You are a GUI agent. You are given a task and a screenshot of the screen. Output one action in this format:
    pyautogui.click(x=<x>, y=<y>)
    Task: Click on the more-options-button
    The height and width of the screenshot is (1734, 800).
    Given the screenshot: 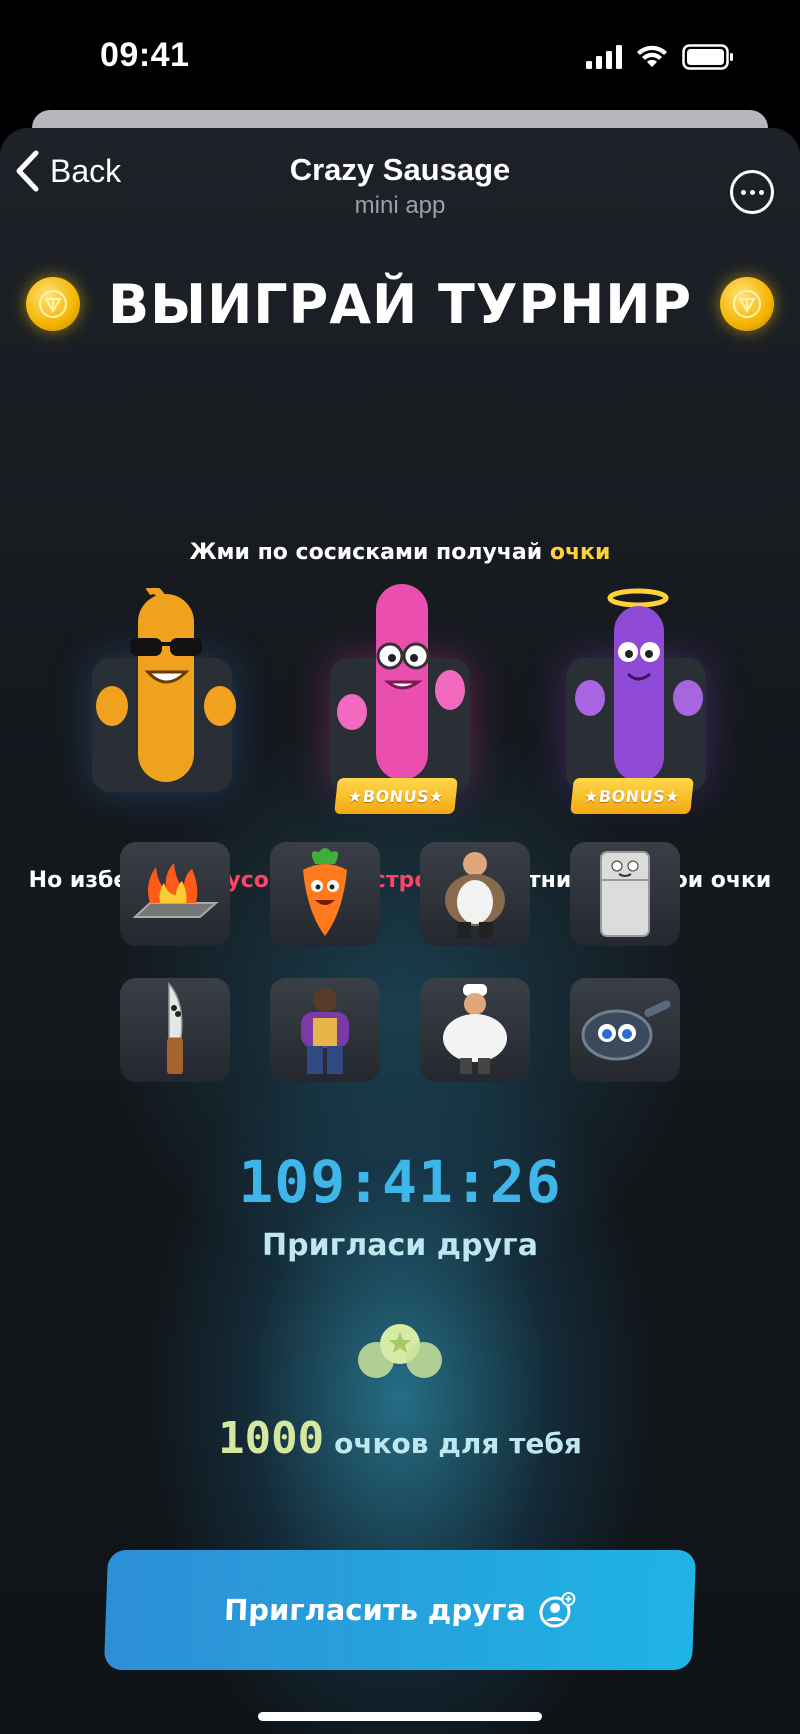 What is the action you would take?
    pyautogui.click(x=752, y=192)
    